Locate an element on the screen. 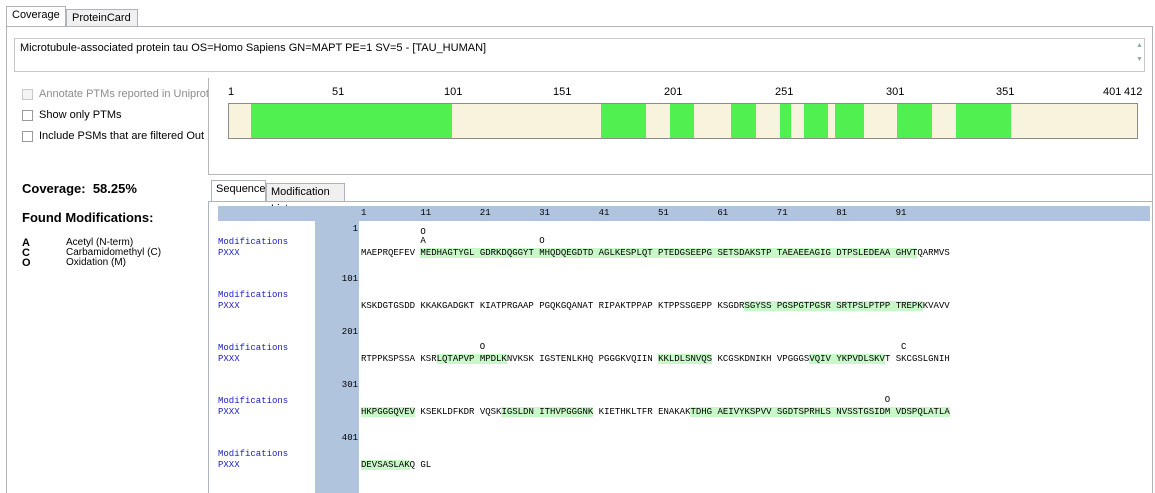  coverage-tick: 251 is located at coordinates (784, 92).